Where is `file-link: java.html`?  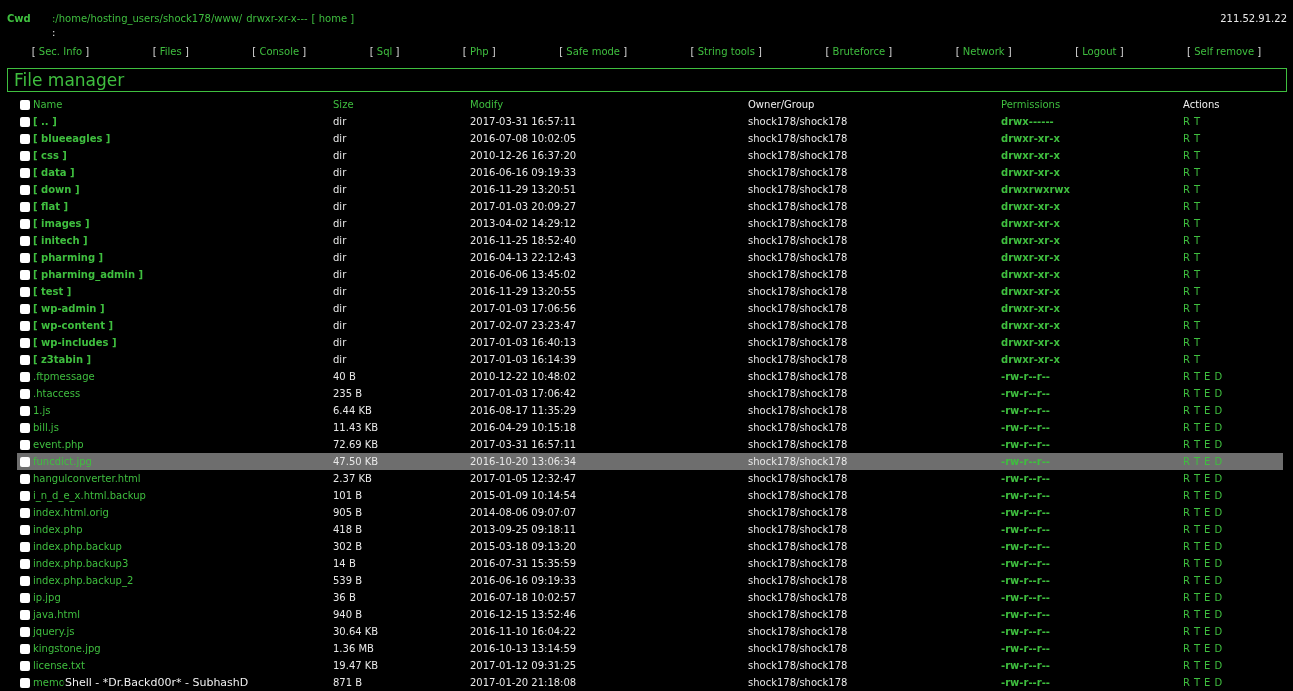 file-link: java.html is located at coordinates (56, 614).